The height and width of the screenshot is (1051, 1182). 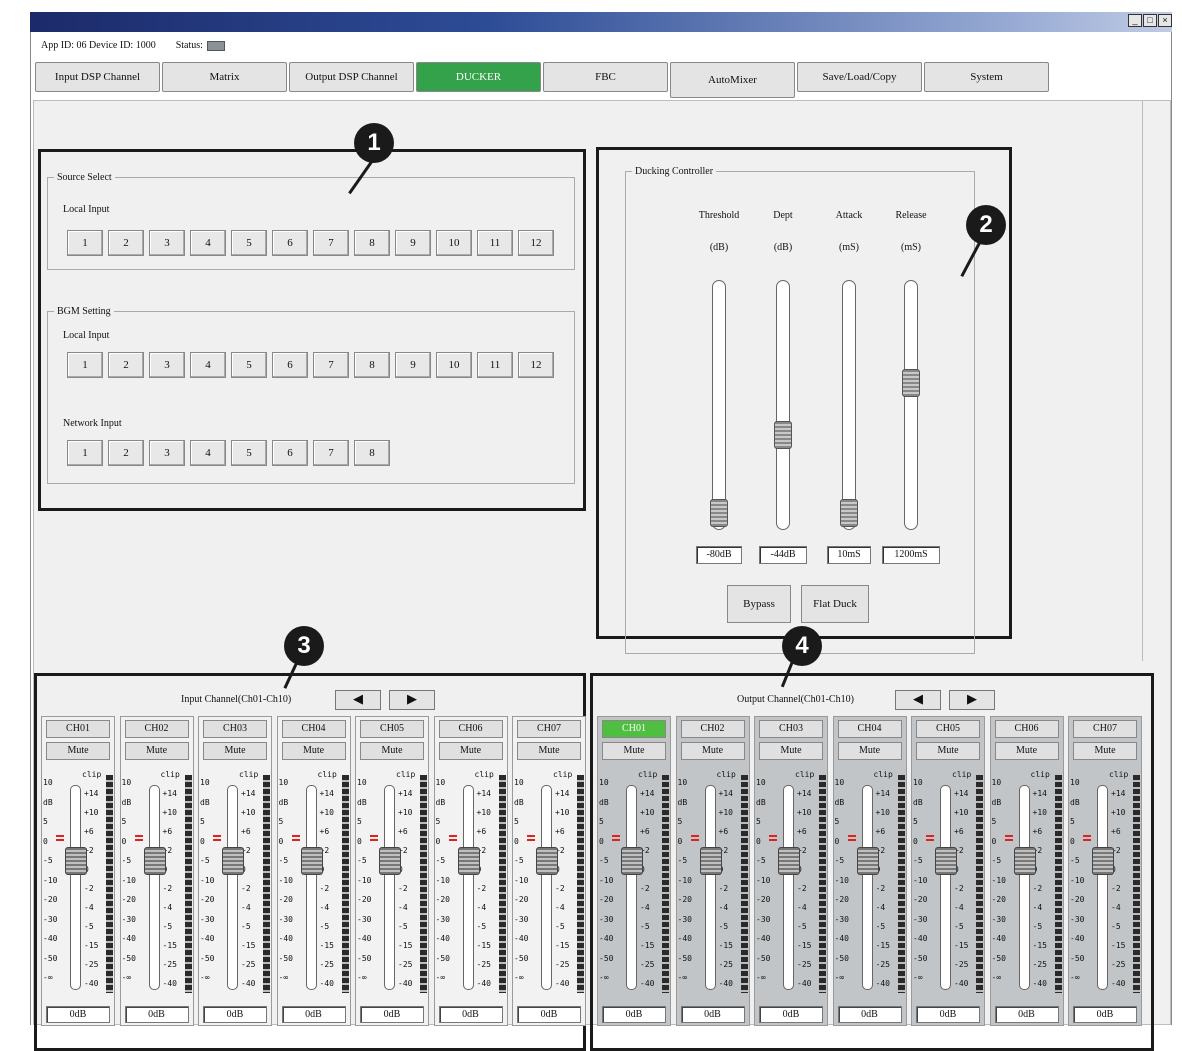 I want to click on channel-select-button: CH01, so click(x=634, y=729).